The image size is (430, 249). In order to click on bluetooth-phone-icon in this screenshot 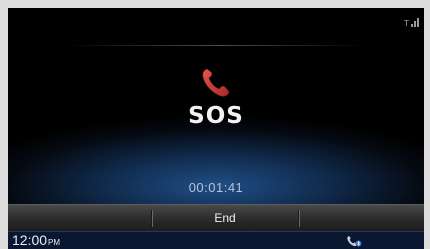, I will do `click(354, 241)`.